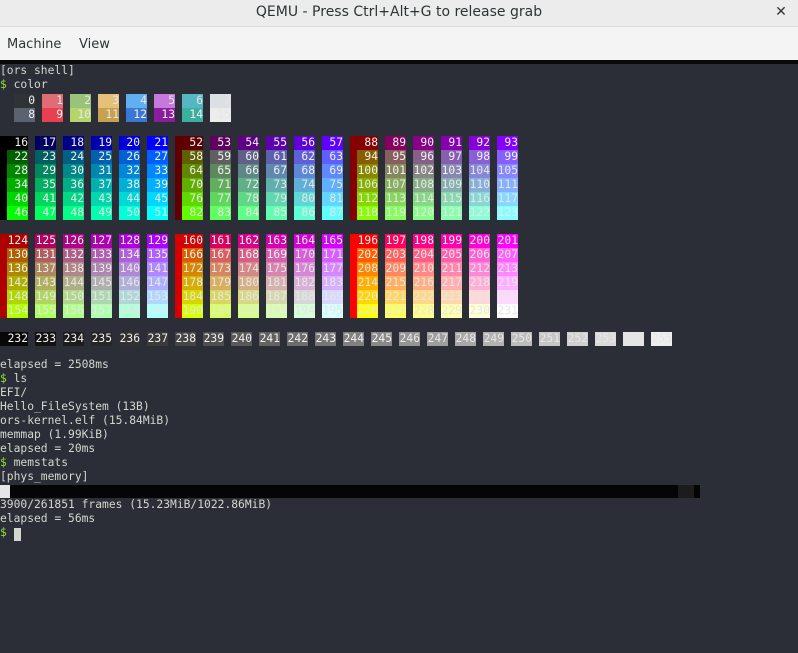  I want to click on color-cell-199: 199, so click(451, 241).